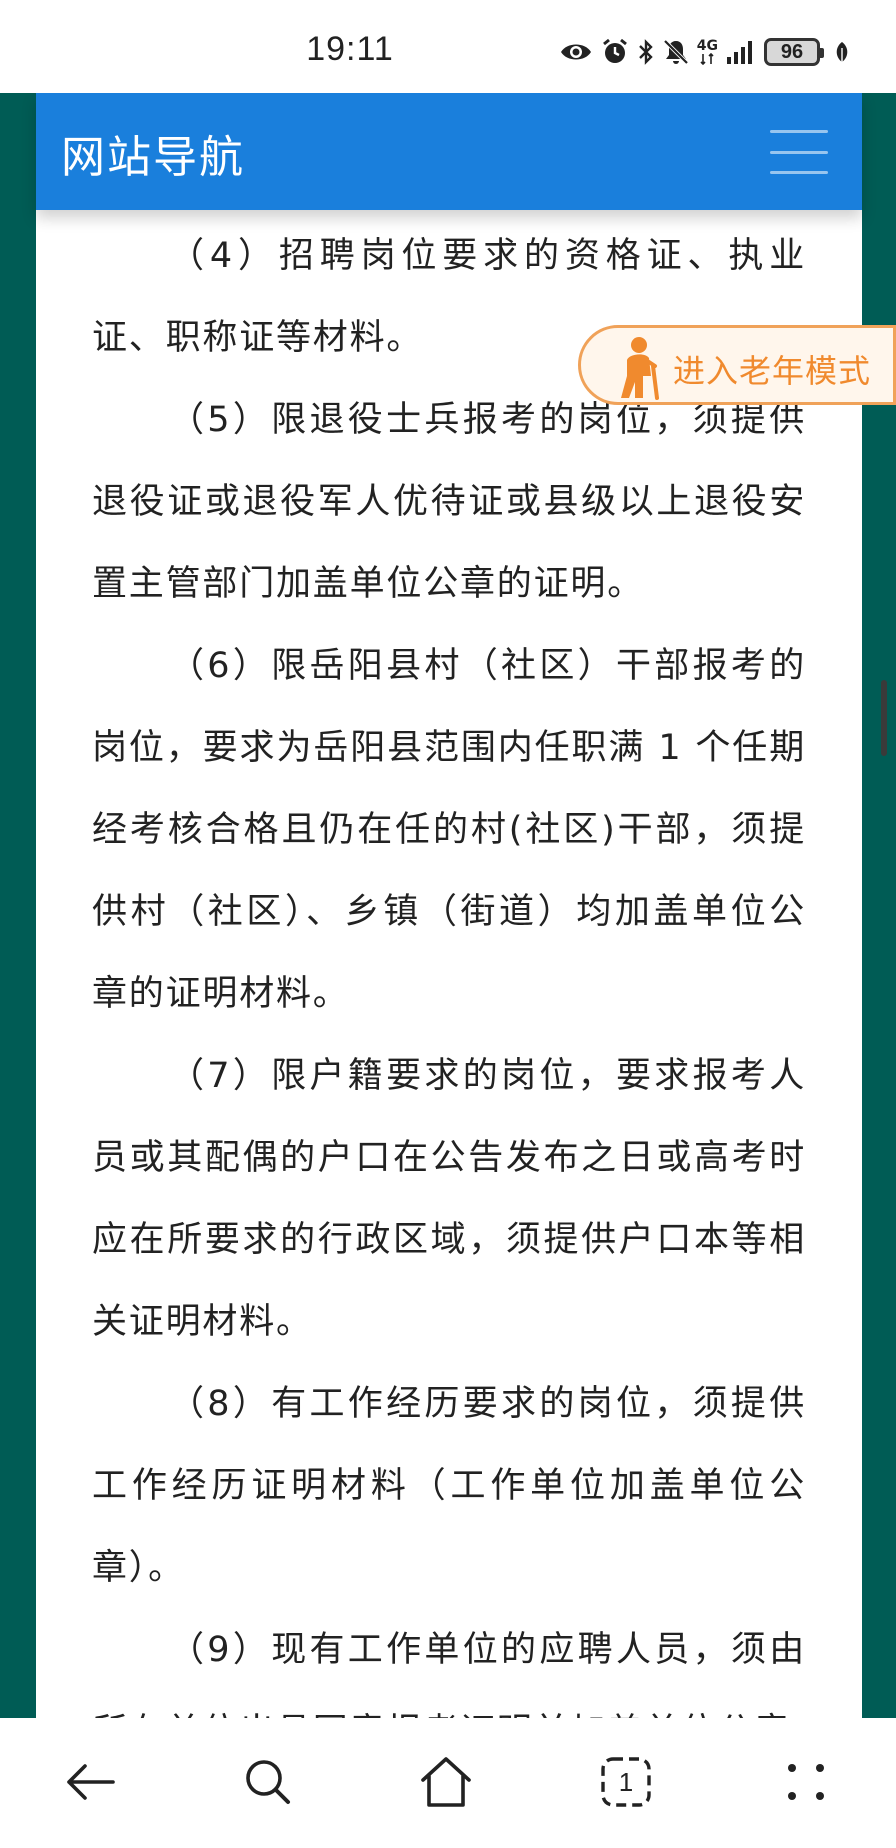  I want to click on search-icon, so click(268, 1782).